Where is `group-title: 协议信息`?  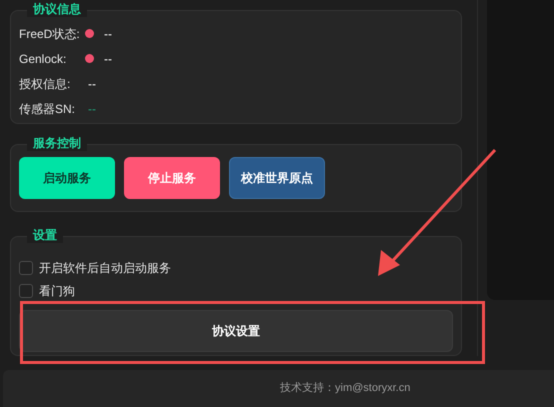 group-title: 协议信息 is located at coordinates (57, 9).